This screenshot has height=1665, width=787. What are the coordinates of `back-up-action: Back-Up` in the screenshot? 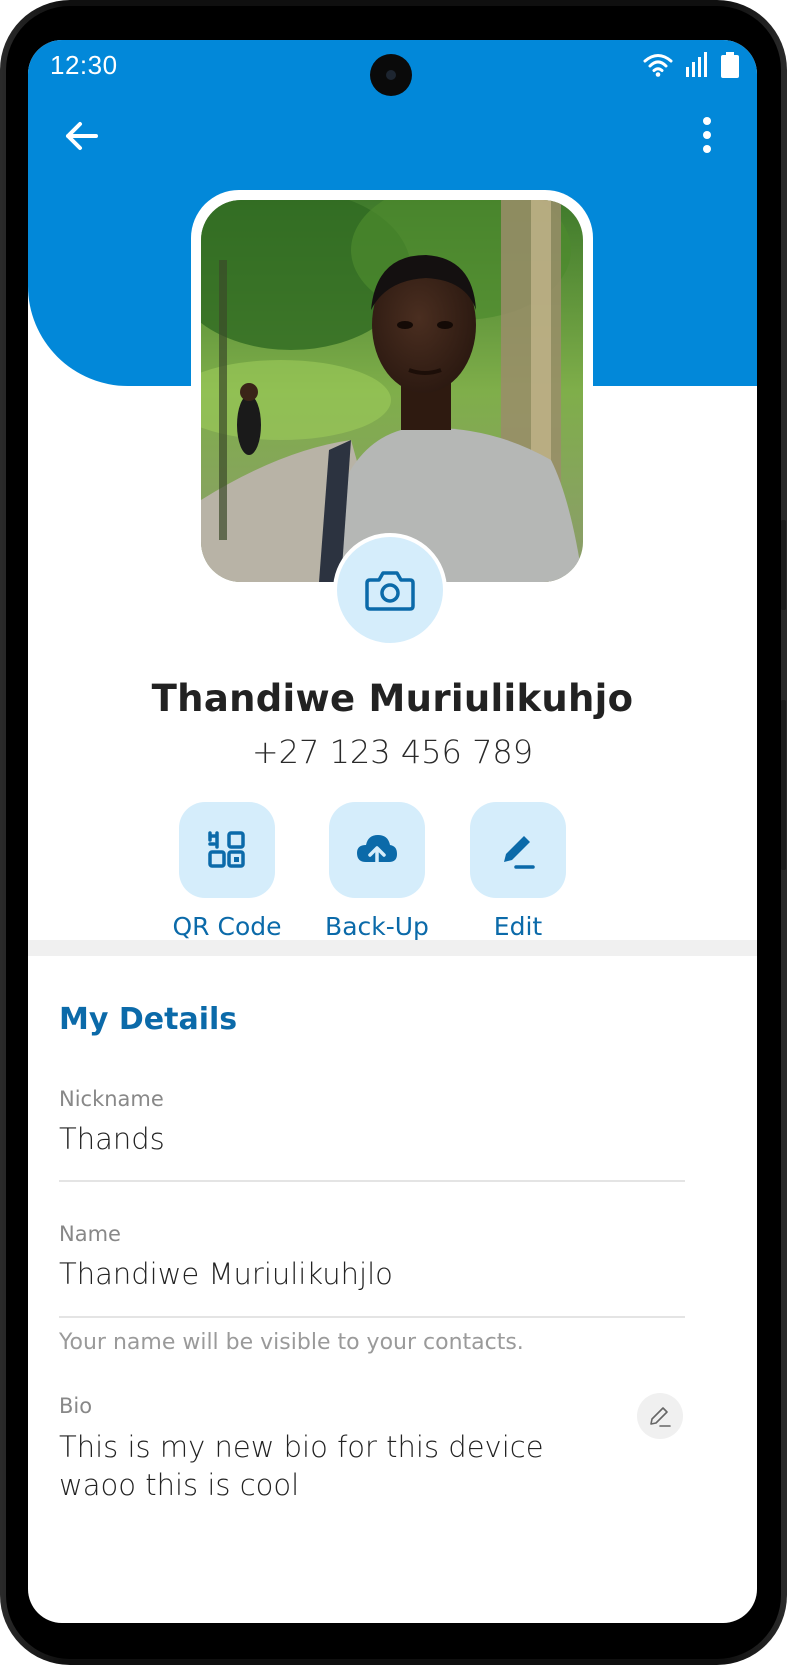 It's located at (377, 871).